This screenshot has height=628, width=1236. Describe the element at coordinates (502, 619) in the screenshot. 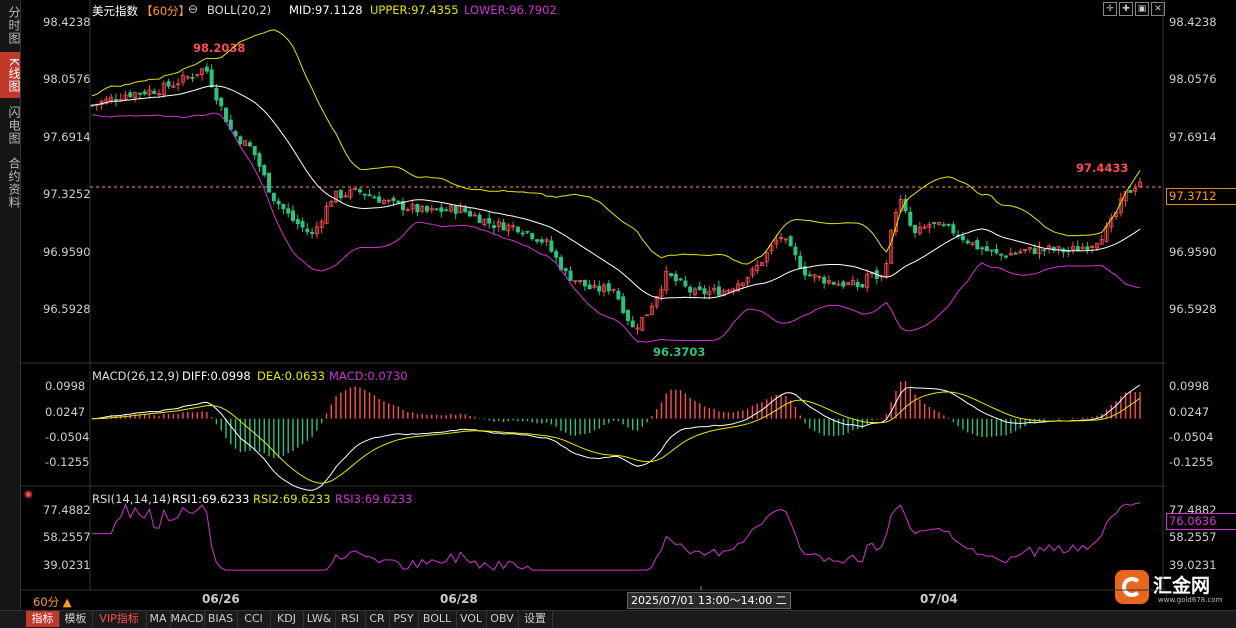

I see `tab-obv: OBV` at that location.